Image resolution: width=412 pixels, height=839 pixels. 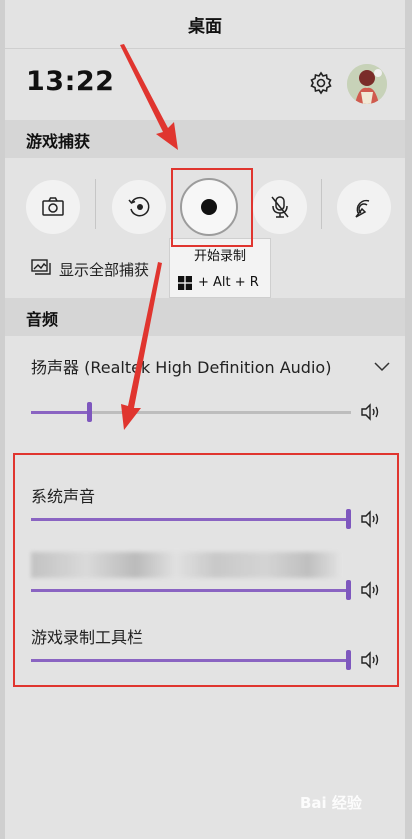 I want to click on annotation-arrows, so click(x=149, y=237).